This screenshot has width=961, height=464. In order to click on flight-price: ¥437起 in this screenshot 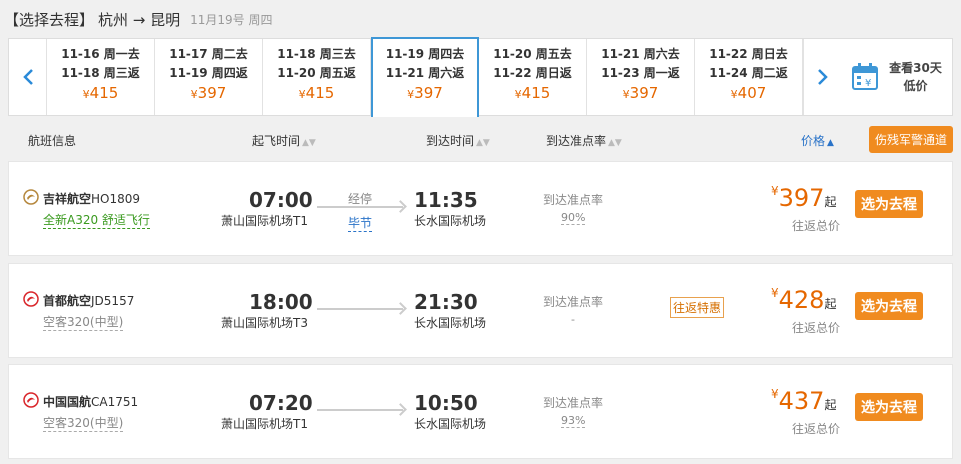, I will do `click(803, 401)`.